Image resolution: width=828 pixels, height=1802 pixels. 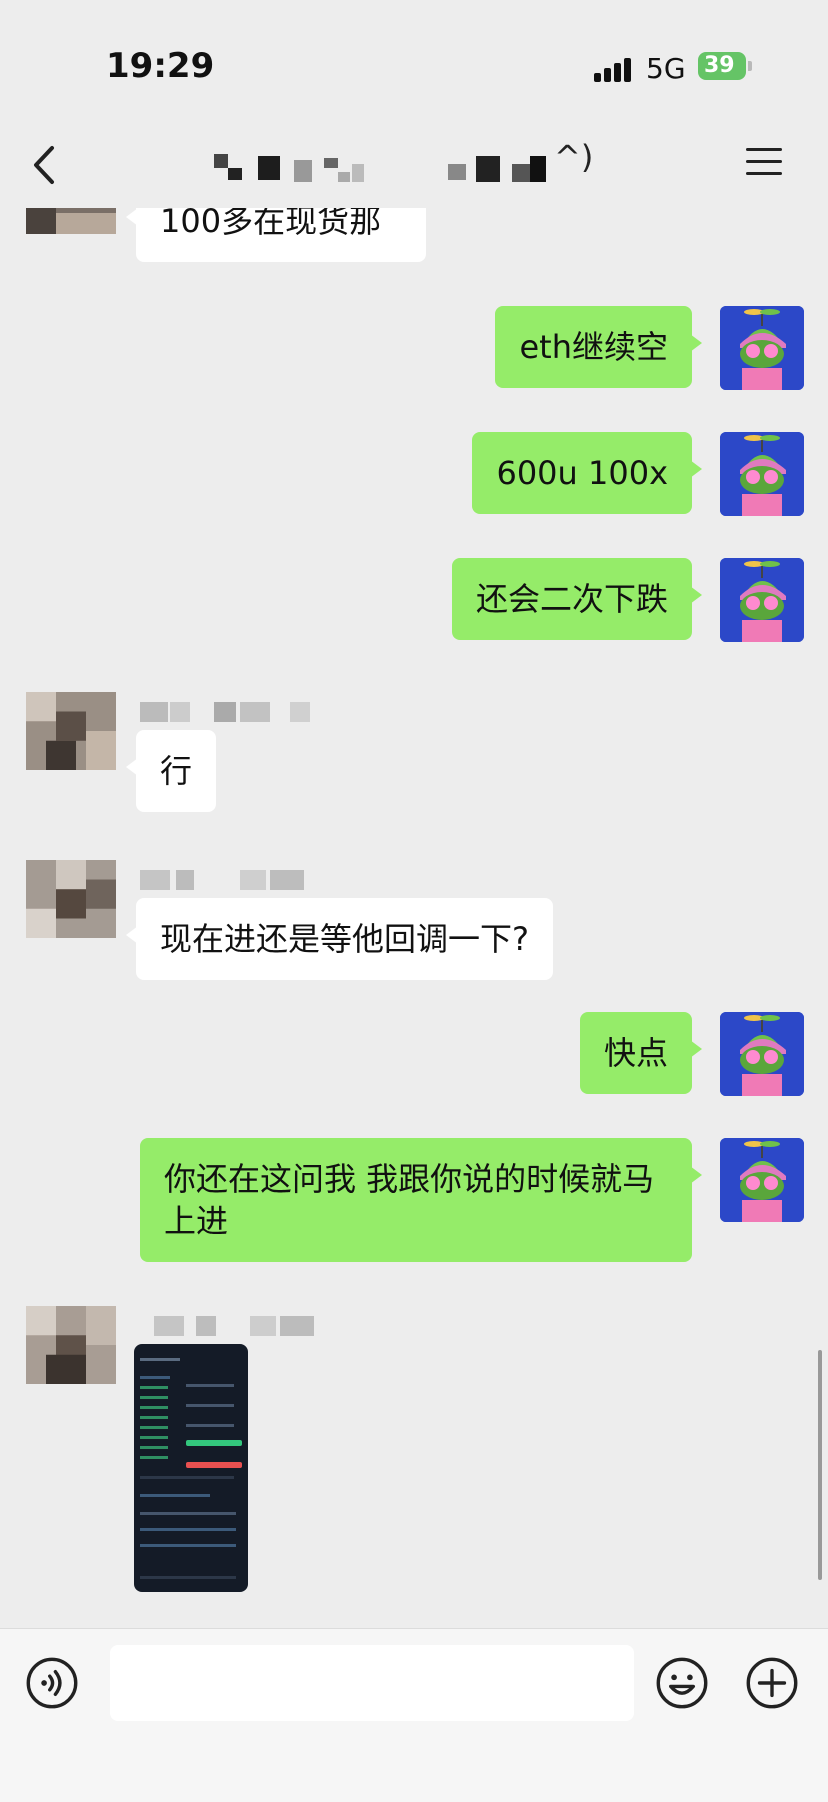 What do you see at coordinates (574, 157) in the screenshot?
I see `chat-title-suffix: ^)` at bounding box center [574, 157].